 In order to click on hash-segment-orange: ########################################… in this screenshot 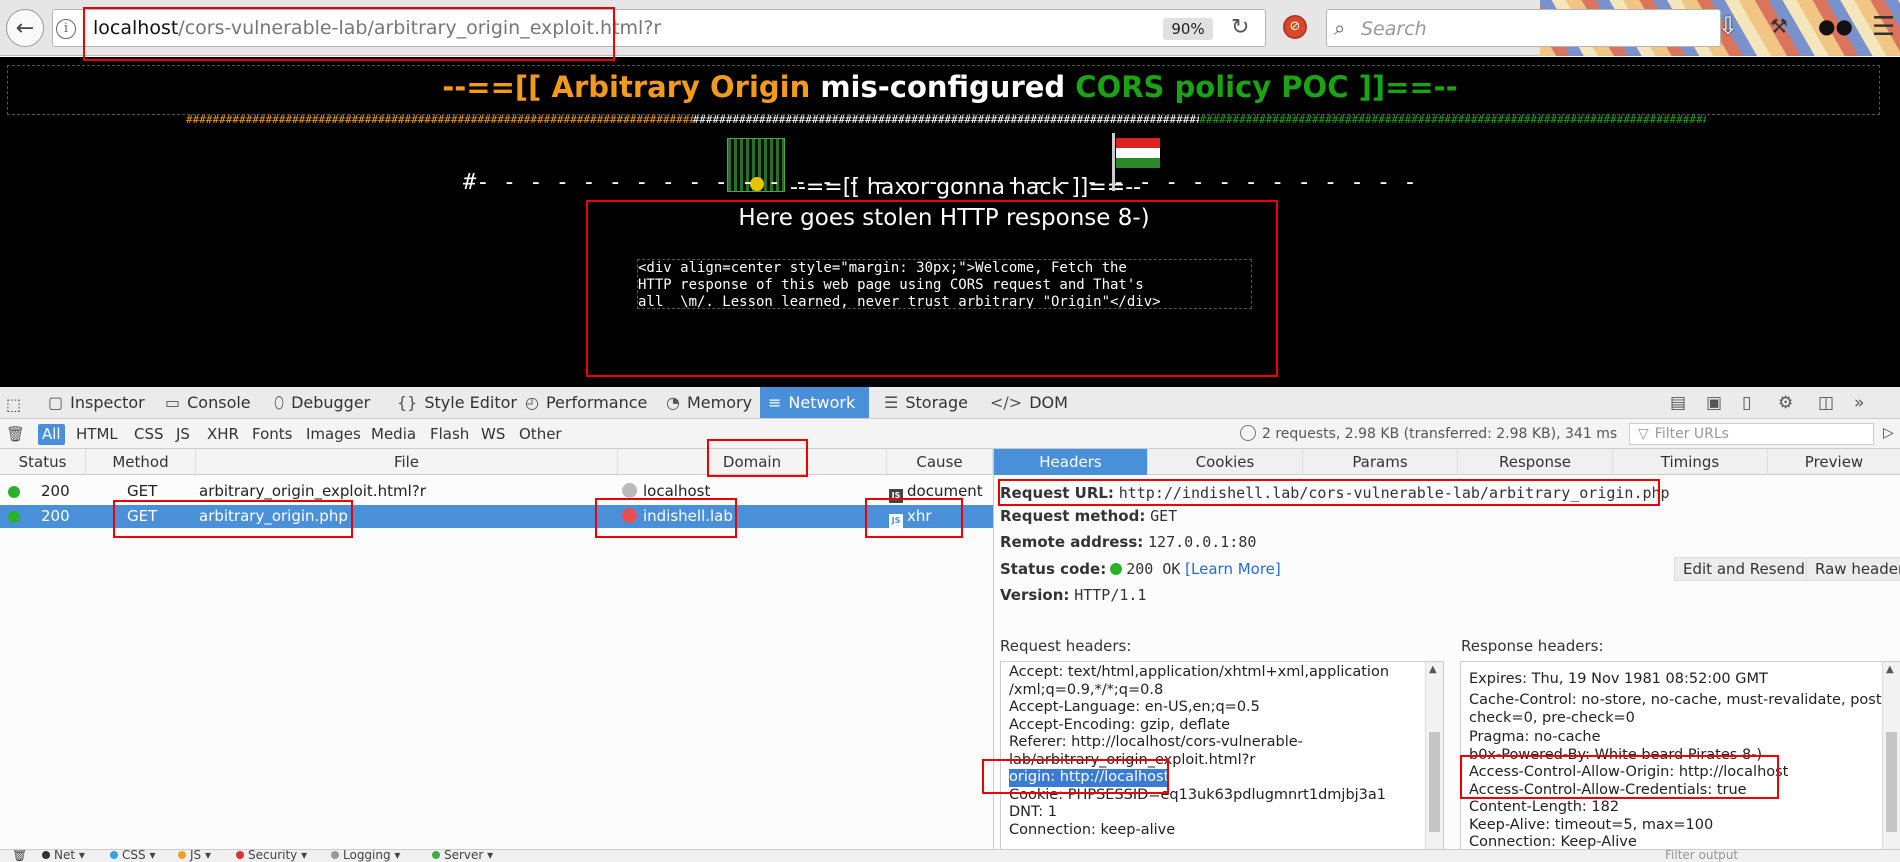, I will do `click(439, 120)`.